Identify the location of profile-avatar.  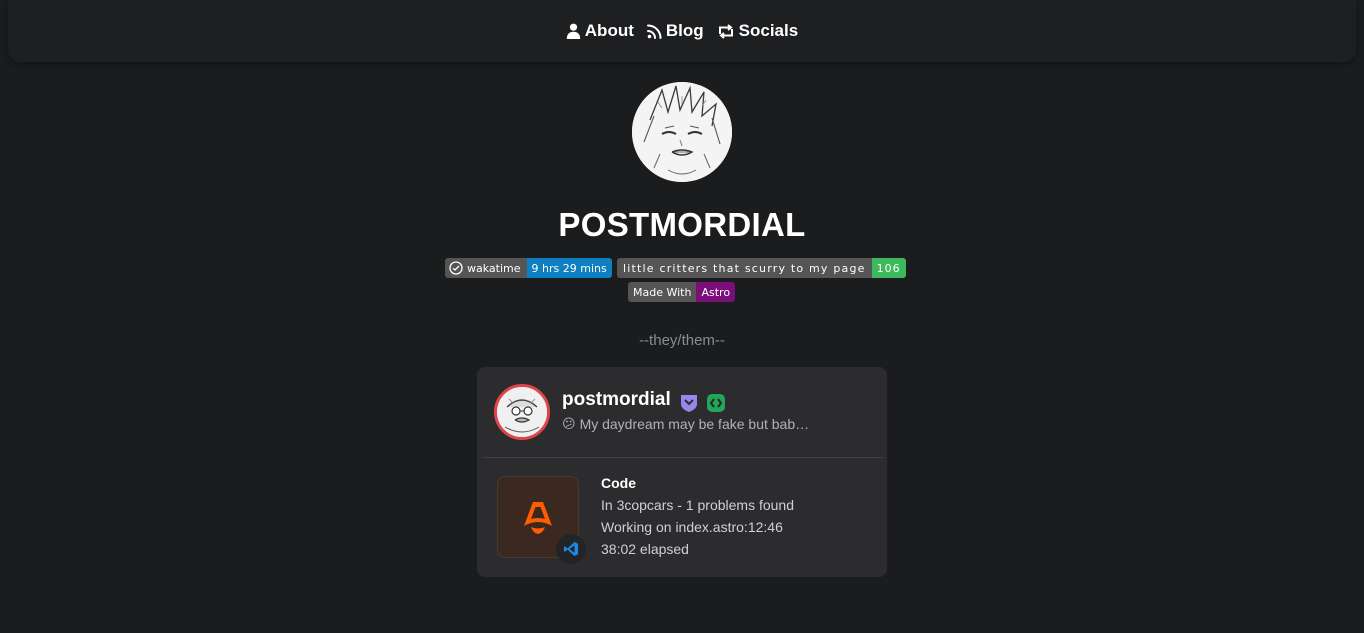
(682, 132).